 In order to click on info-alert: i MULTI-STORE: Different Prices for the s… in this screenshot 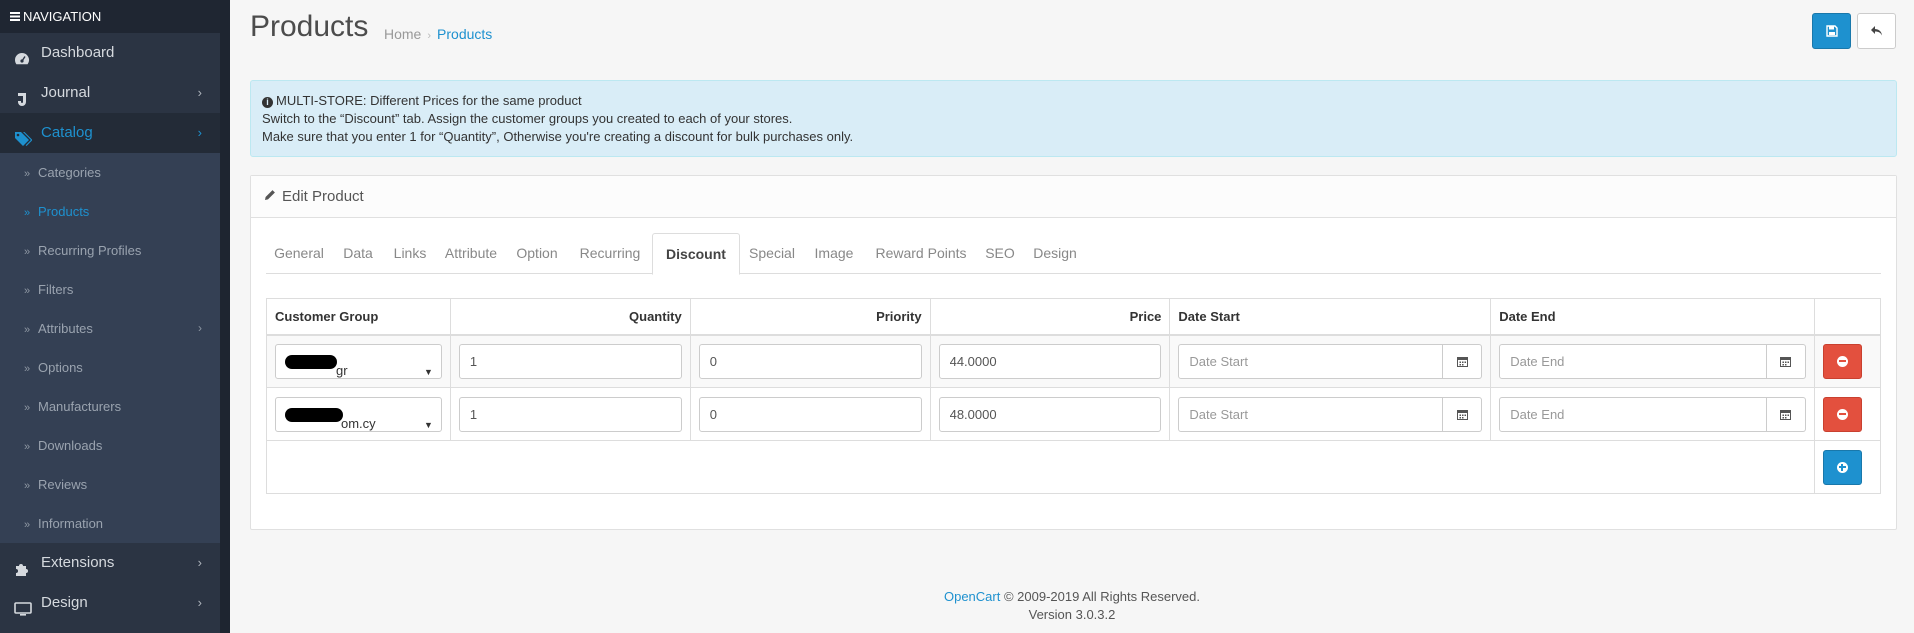, I will do `click(1073, 118)`.